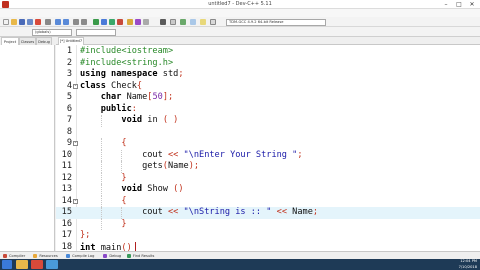 The height and width of the screenshot is (270, 480). I want to click on line-number: 15, so click(66, 212).